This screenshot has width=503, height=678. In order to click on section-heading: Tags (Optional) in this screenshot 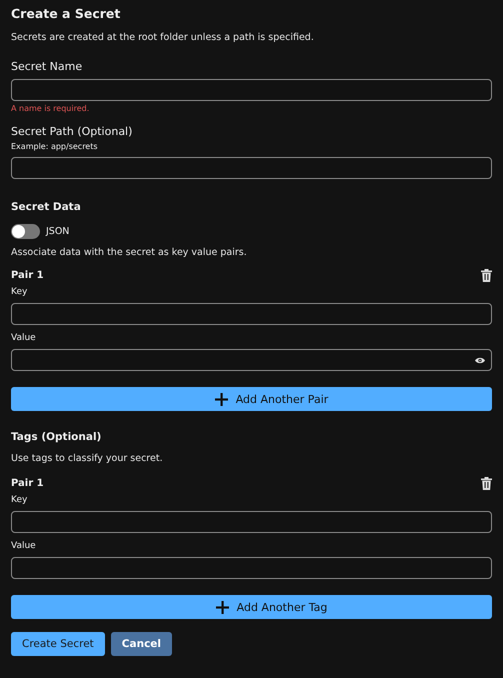, I will do `click(56, 438)`.